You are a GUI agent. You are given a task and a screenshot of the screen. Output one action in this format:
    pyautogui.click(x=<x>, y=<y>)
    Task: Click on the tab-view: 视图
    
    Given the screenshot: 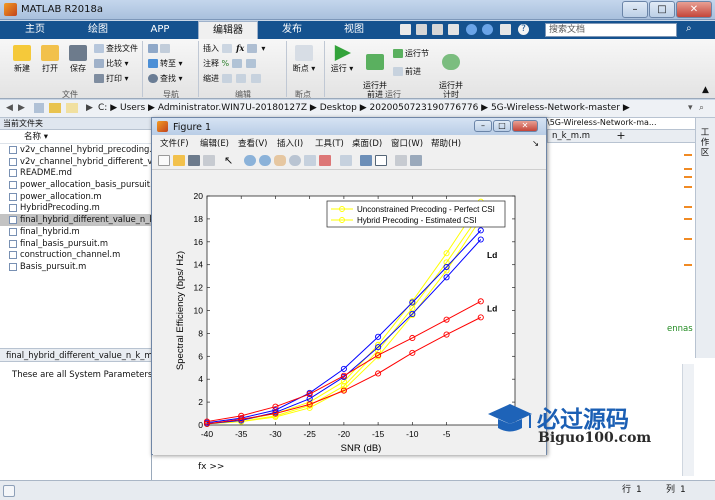 What is the action you would take?
    pyautogui.click(x=354, y=30)
    